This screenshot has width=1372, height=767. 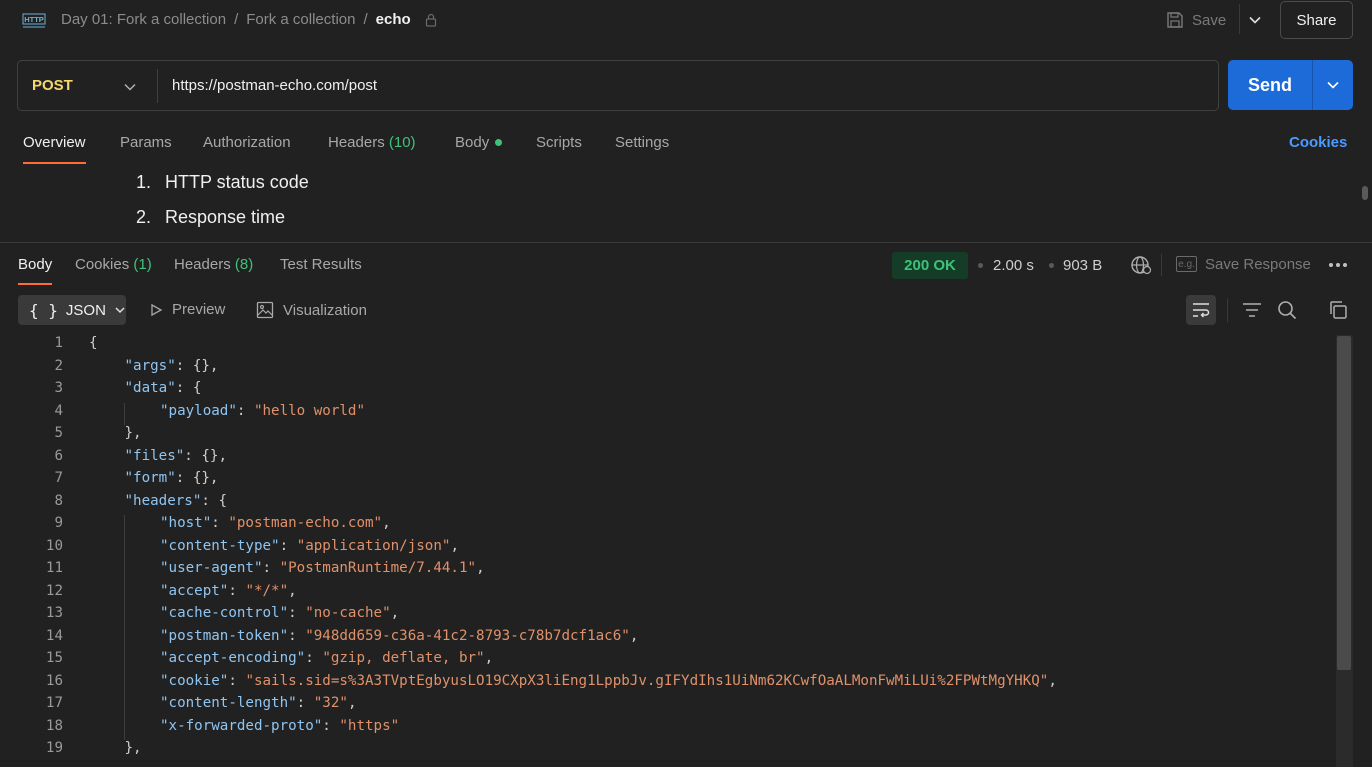 What do you see at coordinates (35, 270) in the screenshot?
I see `response-tab-body: Body` at bounding box center [35, 270].